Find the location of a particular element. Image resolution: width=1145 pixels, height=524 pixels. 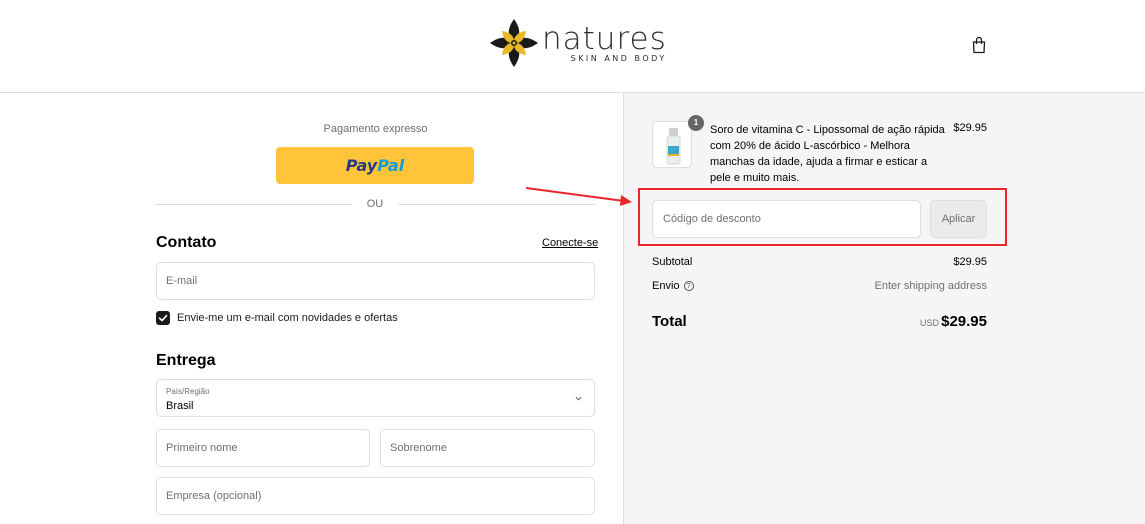

first-name-placeholder: Primeiro nome is located at coordinates (202, 448).